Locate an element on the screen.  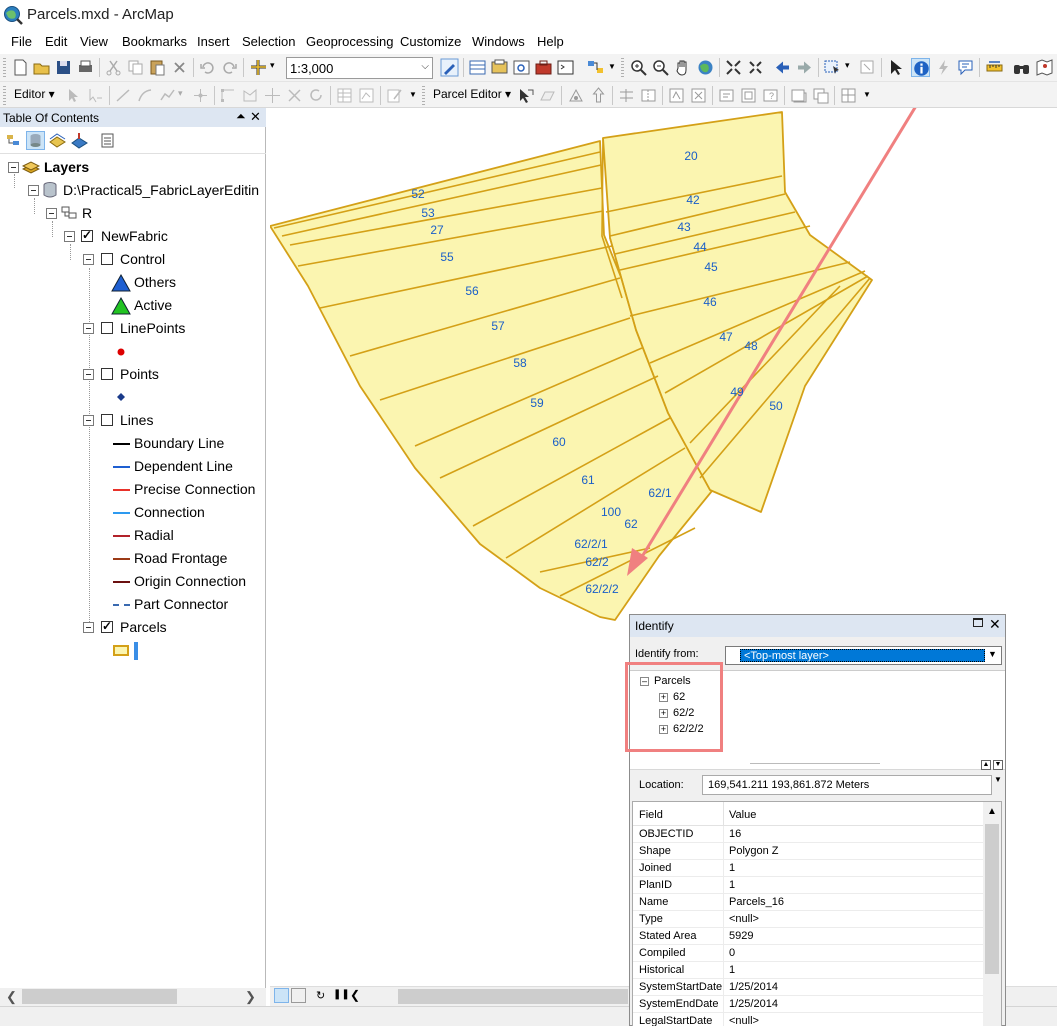
paste-icon is located at coordinates (157, 67).